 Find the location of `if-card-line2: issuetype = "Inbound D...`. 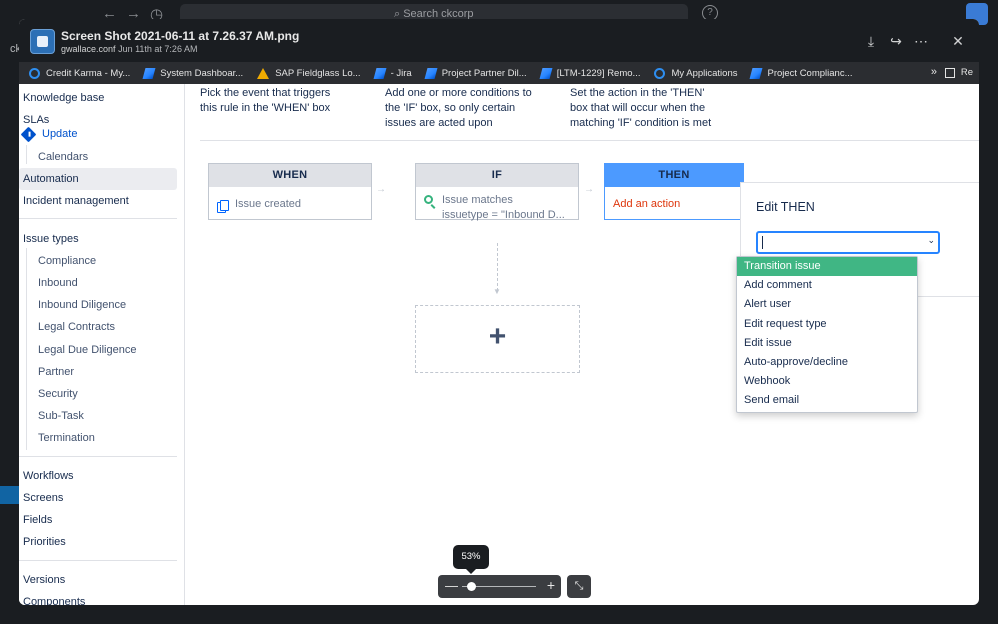

if-card-line2: issuetype = "Inbound D... is located at coordinates (503, 215).